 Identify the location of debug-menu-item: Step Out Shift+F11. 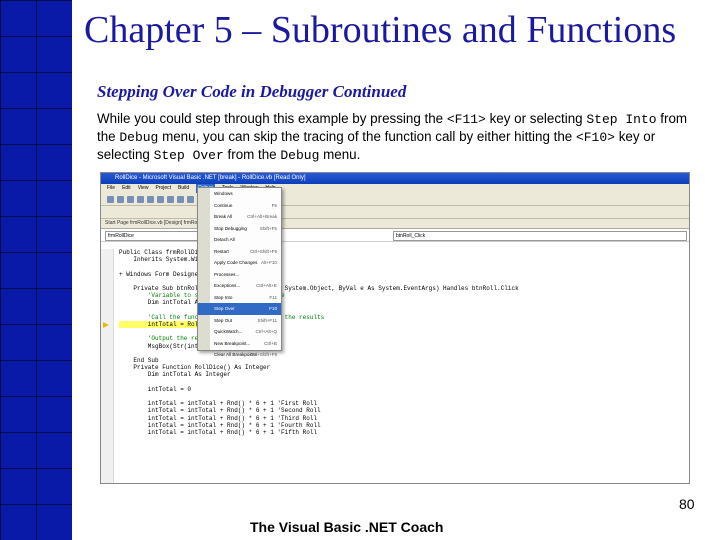
(239, 321).